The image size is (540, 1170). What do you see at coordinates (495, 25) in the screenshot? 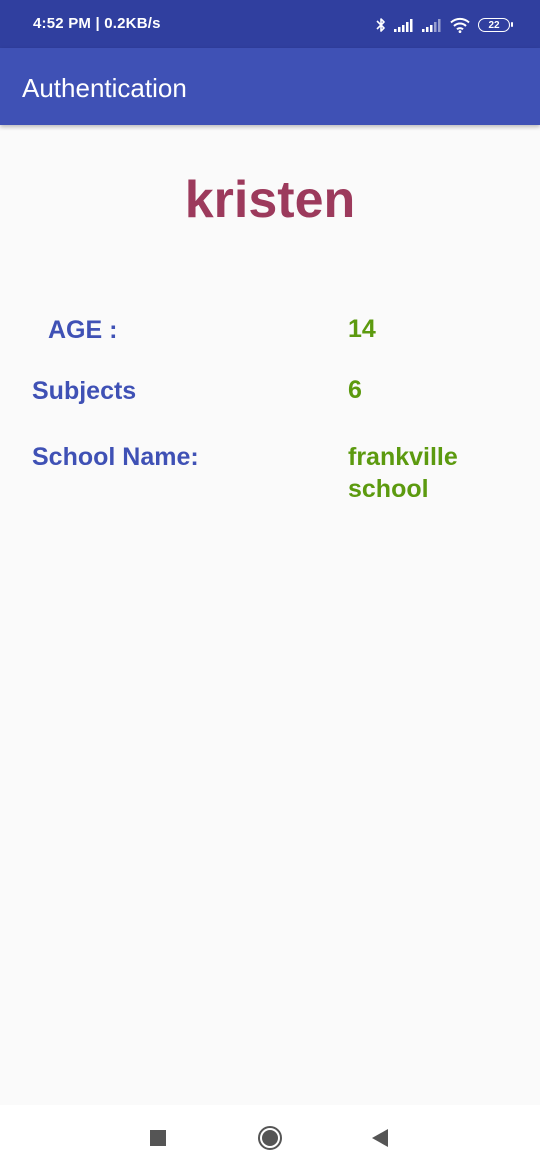
I see `battery-icon: 22` at bounding box center [495, 25].